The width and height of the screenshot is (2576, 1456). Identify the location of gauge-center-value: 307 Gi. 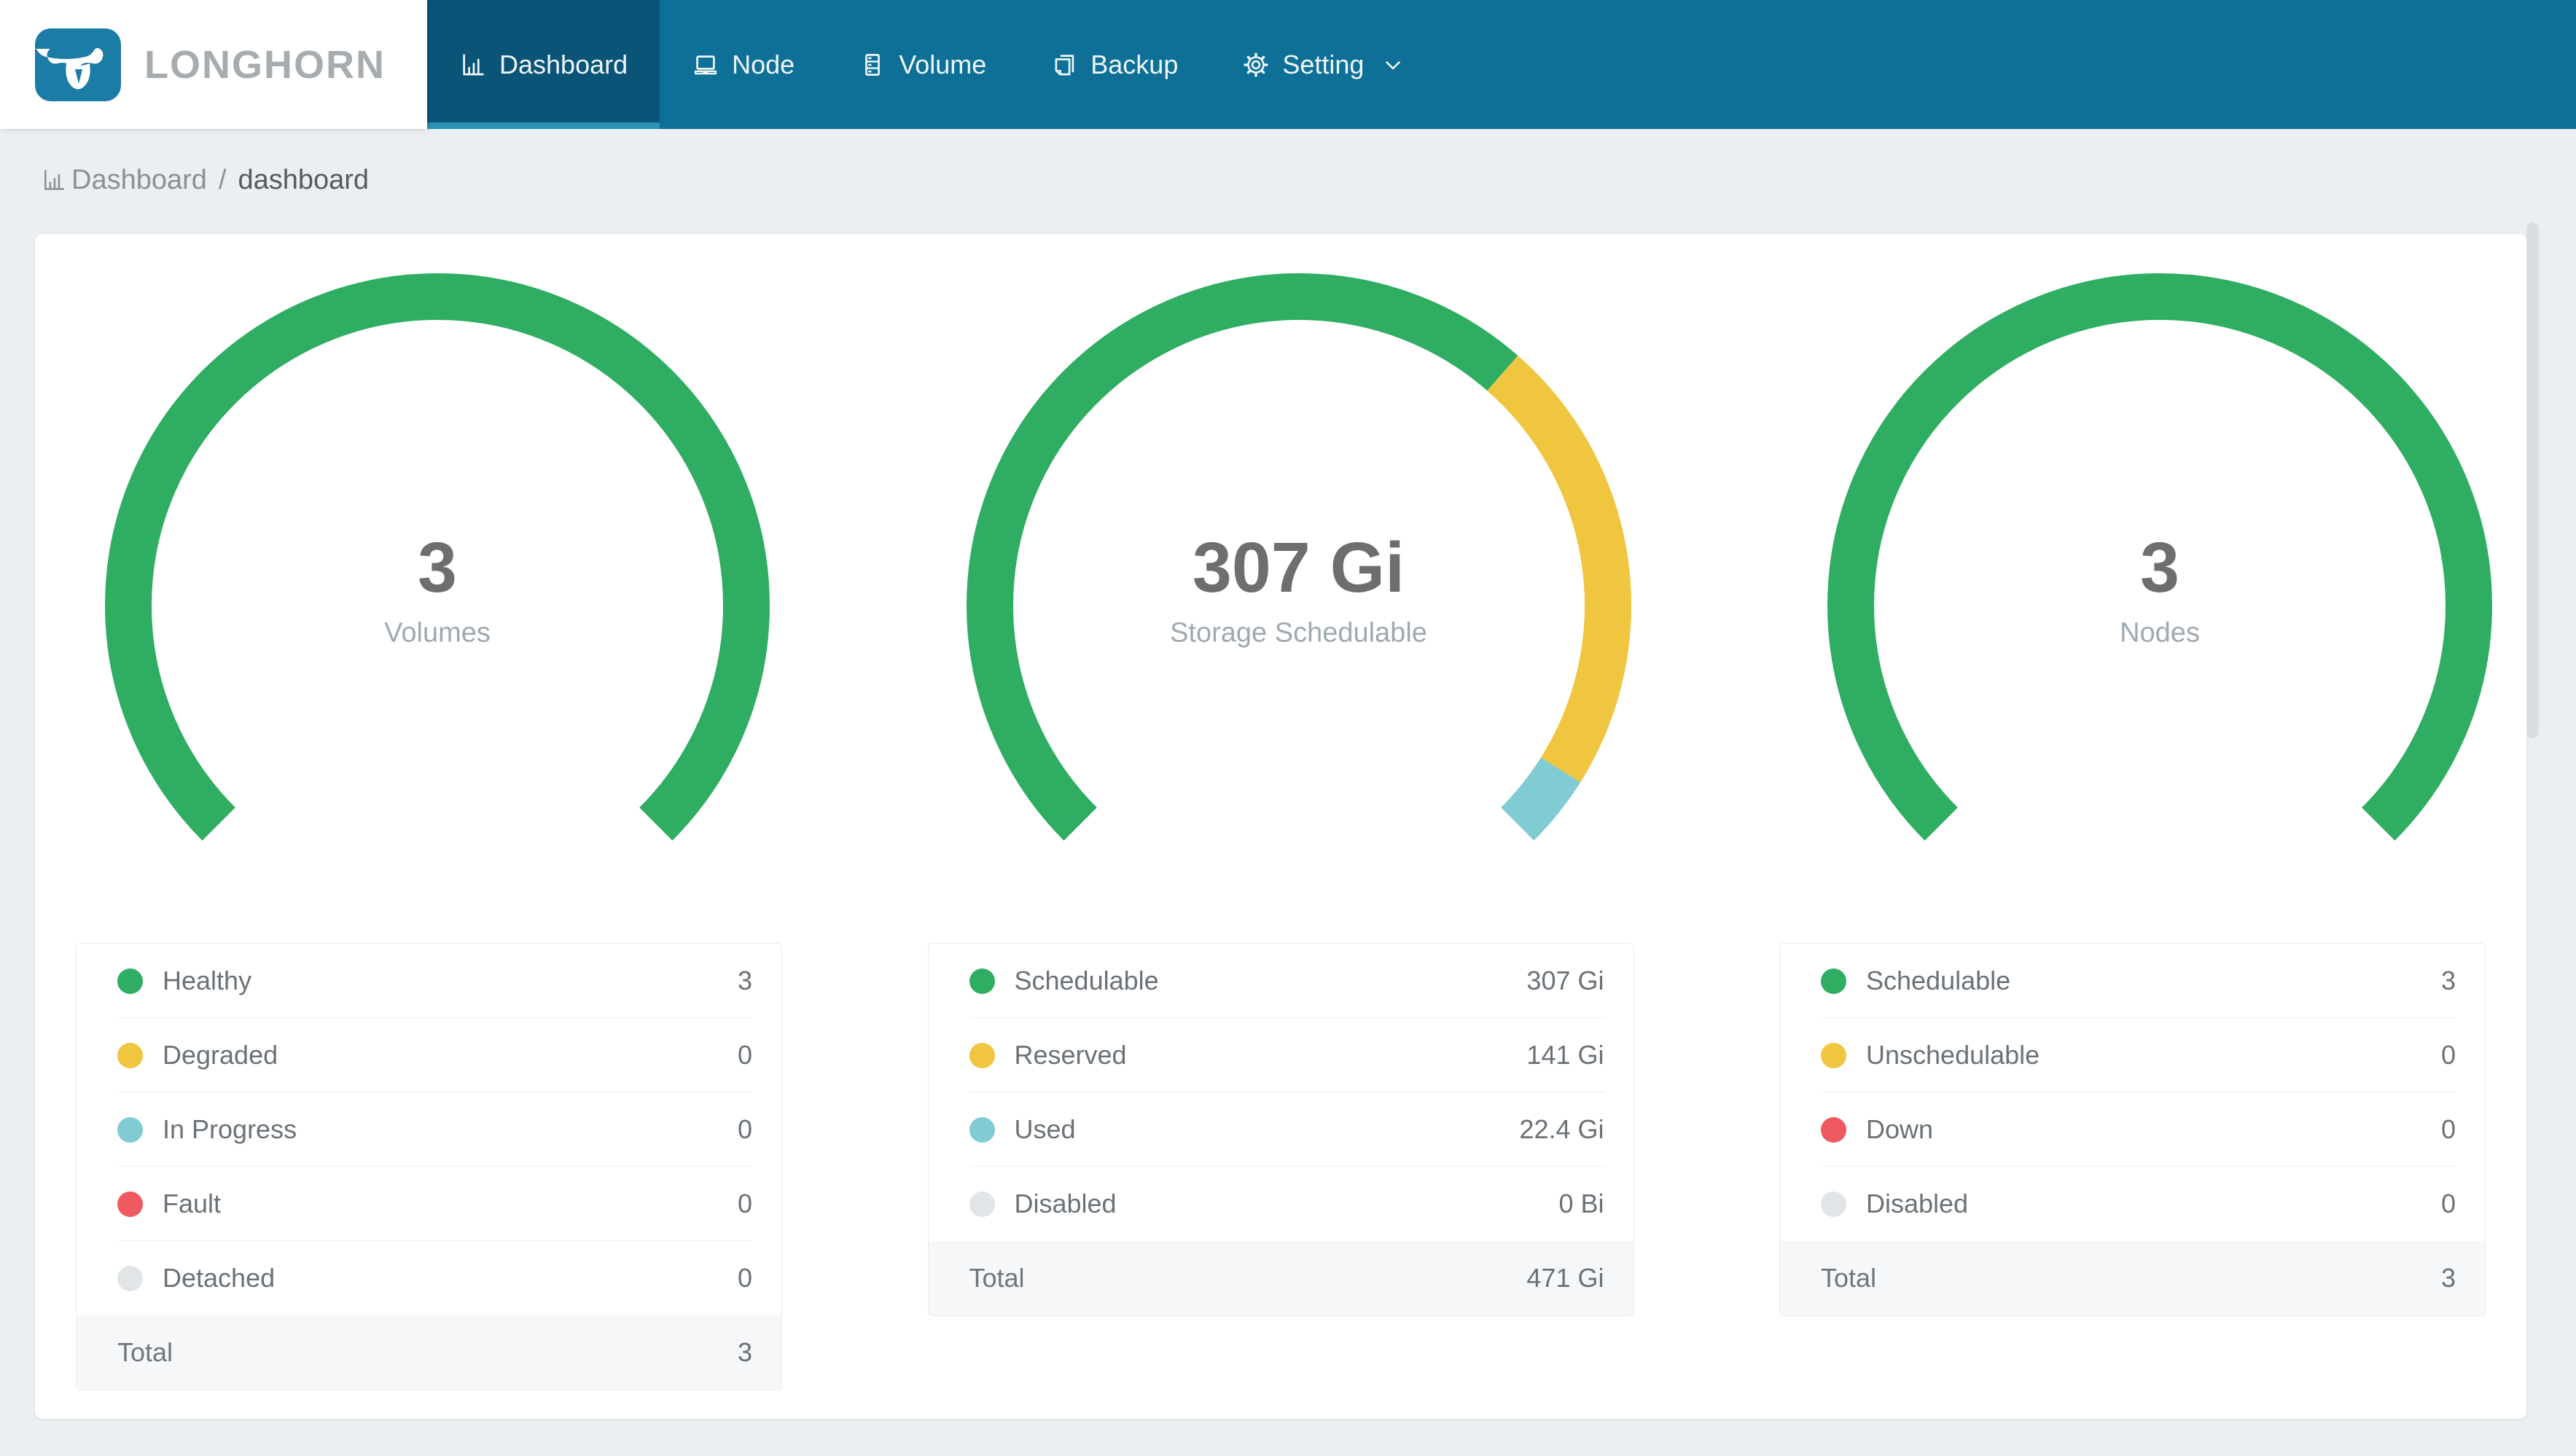
(1298, 567).